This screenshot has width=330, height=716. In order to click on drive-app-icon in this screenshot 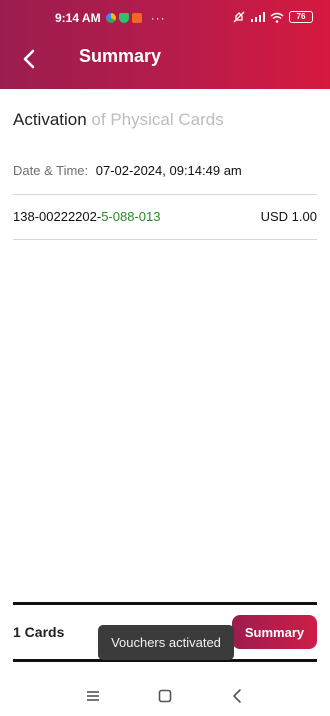, I will do `click(110, 18)`.